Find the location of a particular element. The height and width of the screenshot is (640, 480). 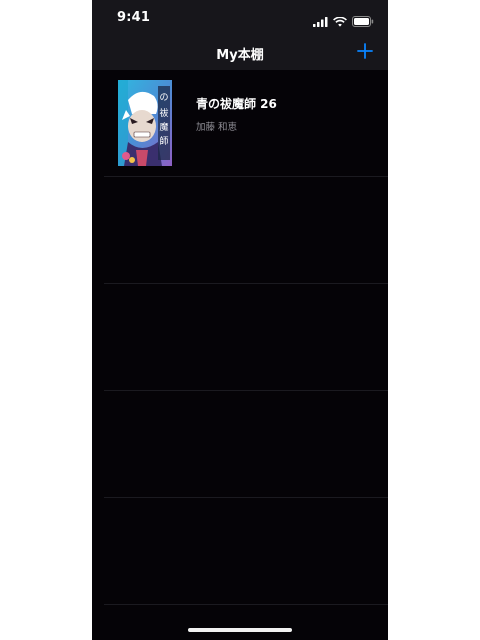

home-indicator is located at coordinates (240, 630).